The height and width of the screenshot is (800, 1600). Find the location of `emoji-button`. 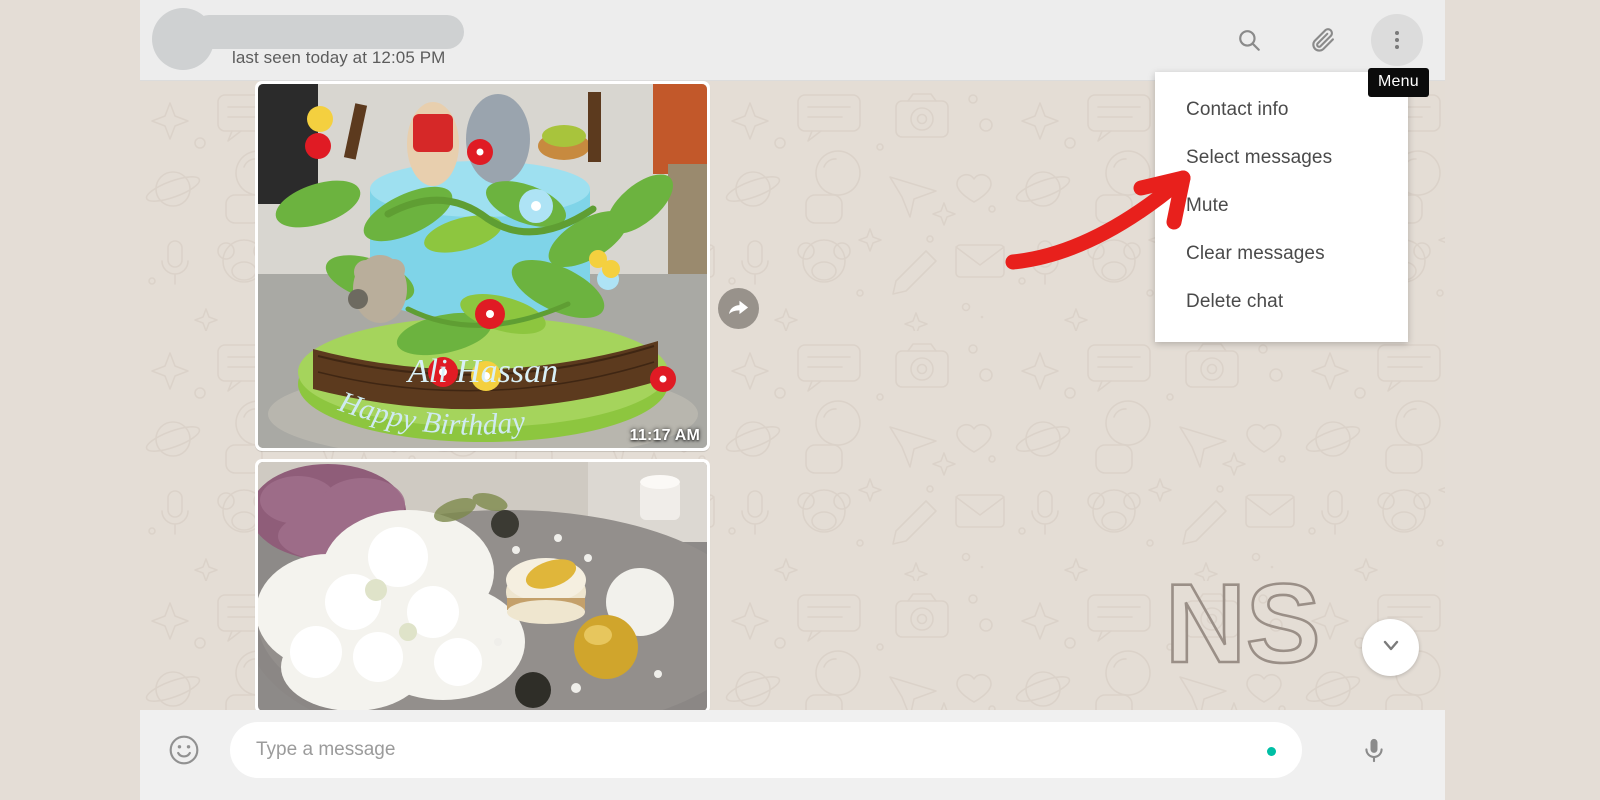

emoji-button is located at coordinates (184, 752).